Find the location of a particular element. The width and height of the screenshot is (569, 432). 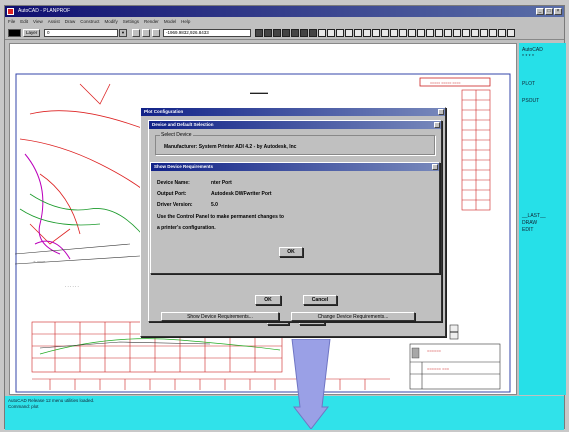

output-port-value: Autodesk DWFwriter Port is located at coordinates (241, 194).